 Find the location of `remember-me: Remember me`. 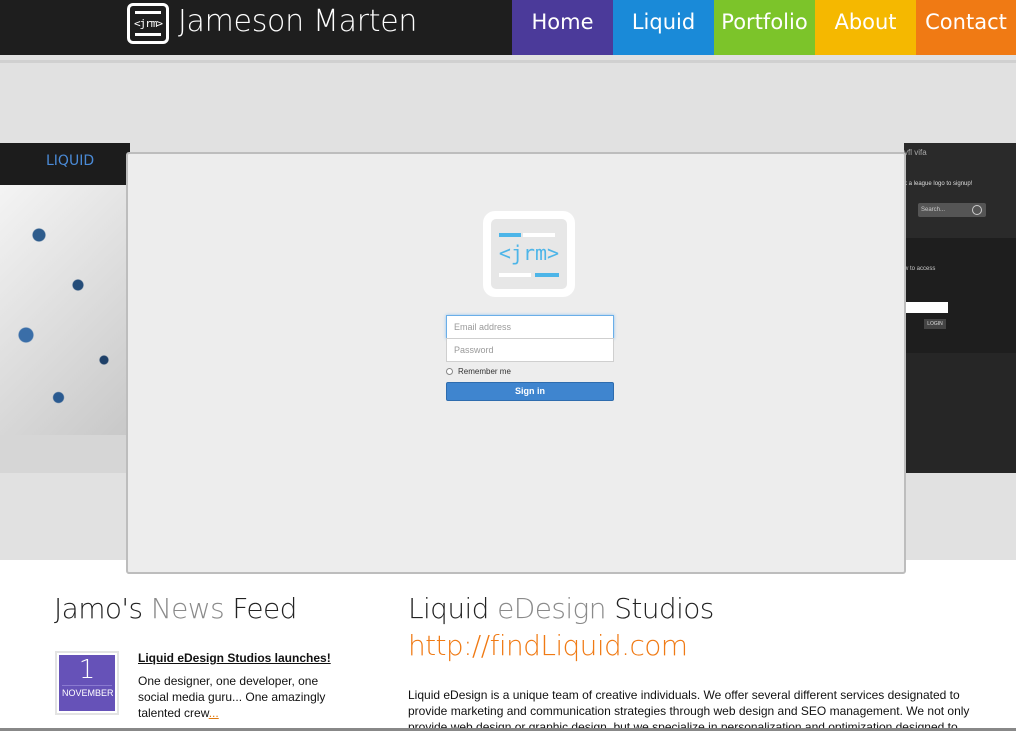

remember-me: Remember me is located at coordinates (478, 371).